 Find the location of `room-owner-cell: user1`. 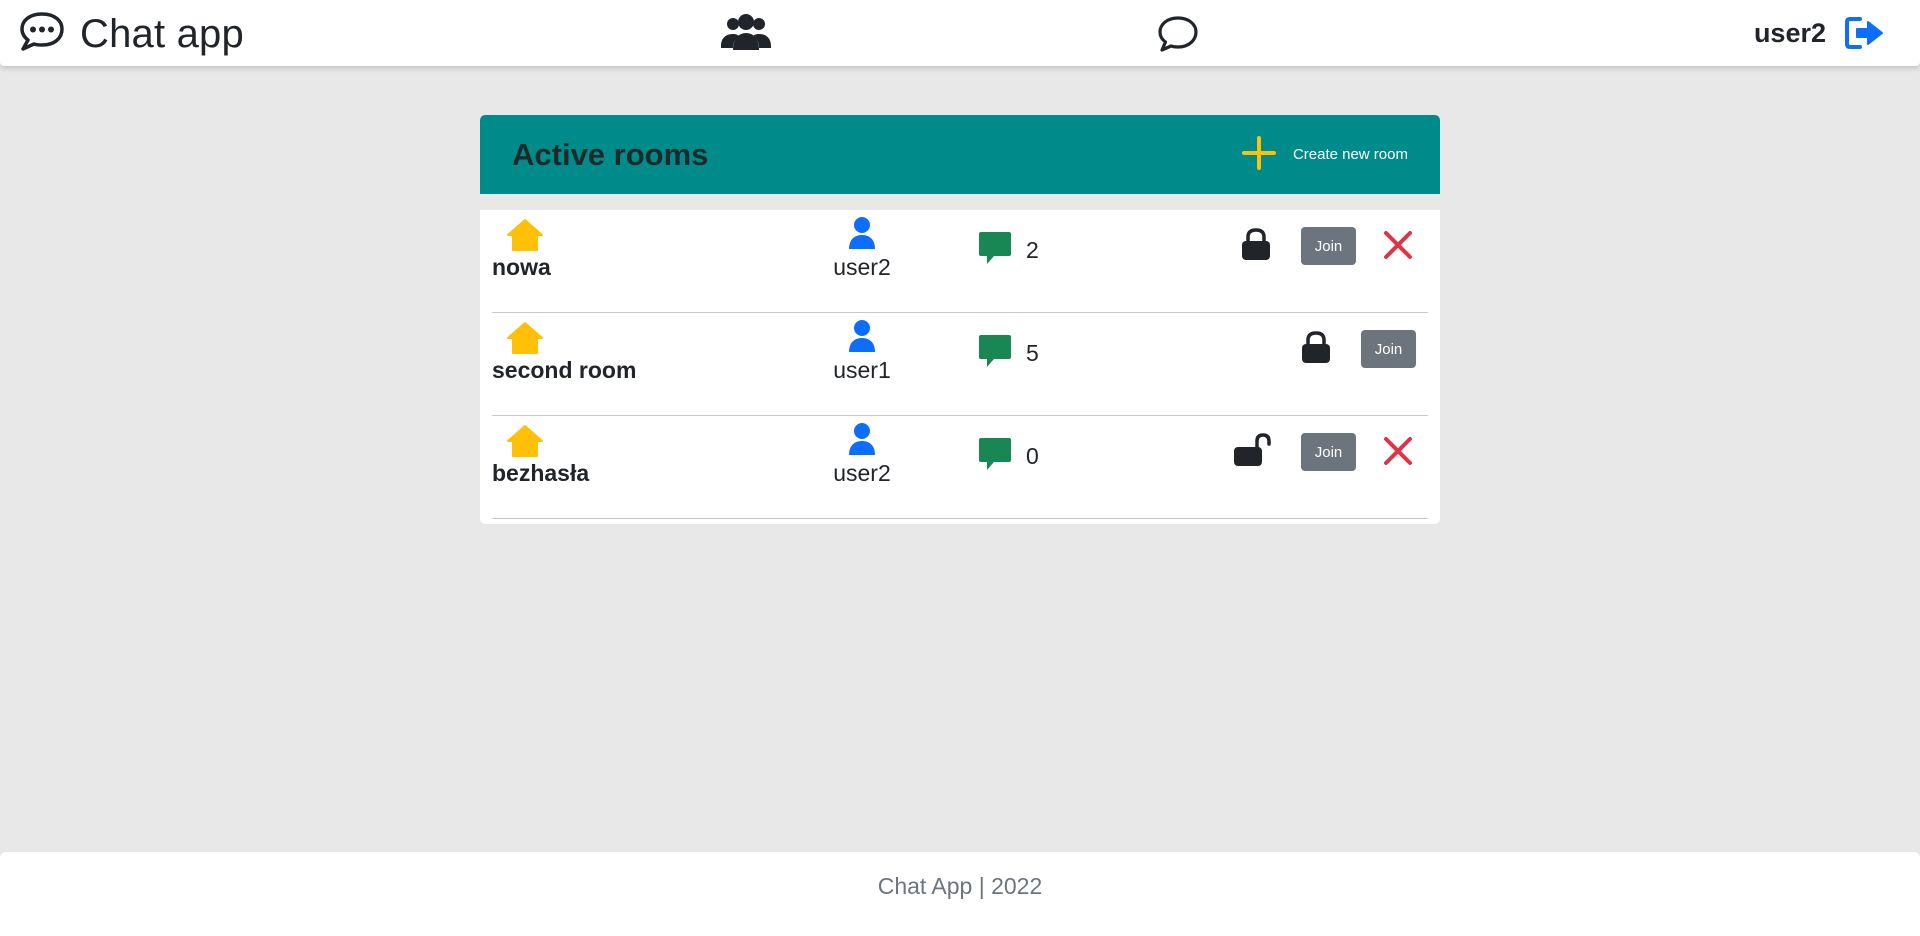

room-owner-cell: user1 is located at coordinates (862, 364).